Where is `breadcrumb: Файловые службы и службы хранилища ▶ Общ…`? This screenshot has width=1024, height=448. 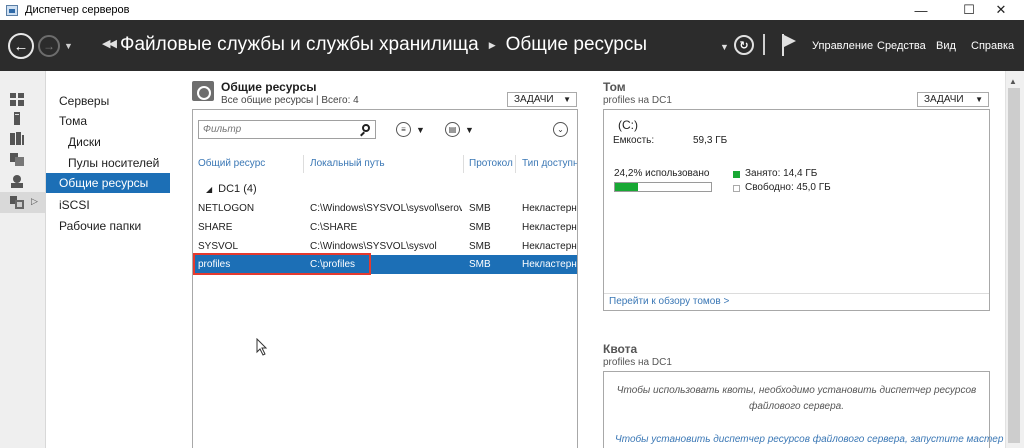 breadcrumb: Файловые службы и службы хранилища ▶ Общ… is located at coordinates (383, 45).